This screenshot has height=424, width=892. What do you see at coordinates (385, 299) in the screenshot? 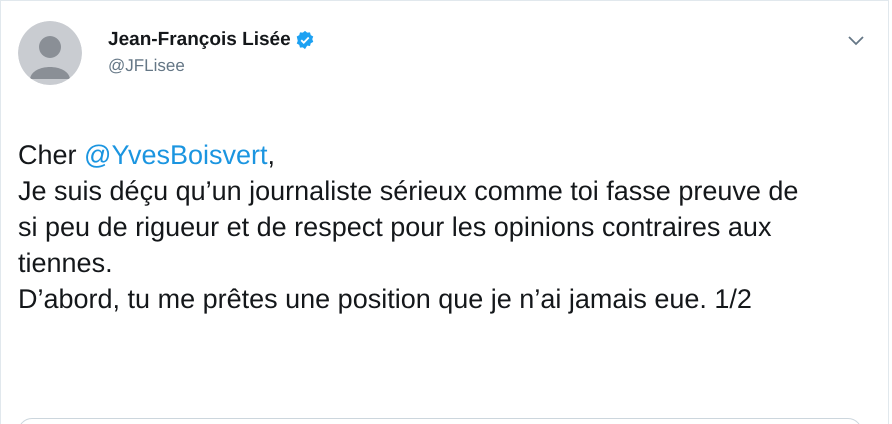
I see `tweet-text: D’abord, tu me prêtes une position que je n’ai jamais eue. 1/2` at bounding box center [385, 299].